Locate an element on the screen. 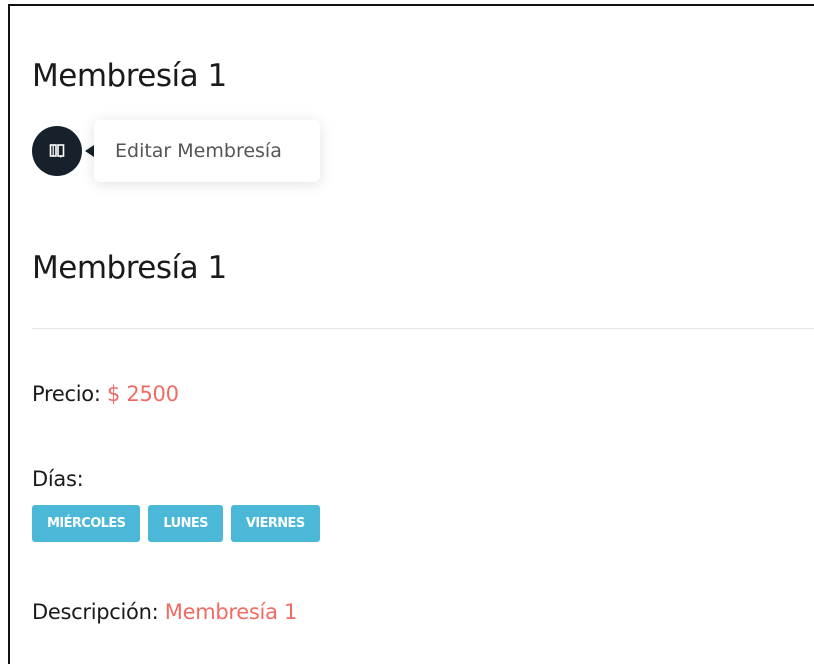  description-value: Membresía 1 is located at coordinates (231, 612).